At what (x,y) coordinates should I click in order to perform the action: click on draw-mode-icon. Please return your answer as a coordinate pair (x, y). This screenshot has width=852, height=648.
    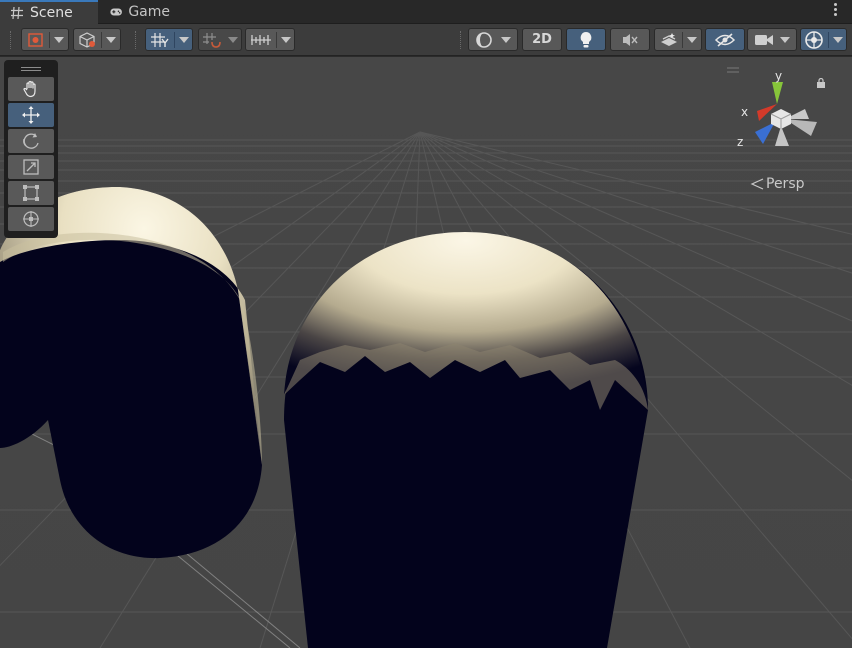
    Looking at the image, I should click on (35, 39).